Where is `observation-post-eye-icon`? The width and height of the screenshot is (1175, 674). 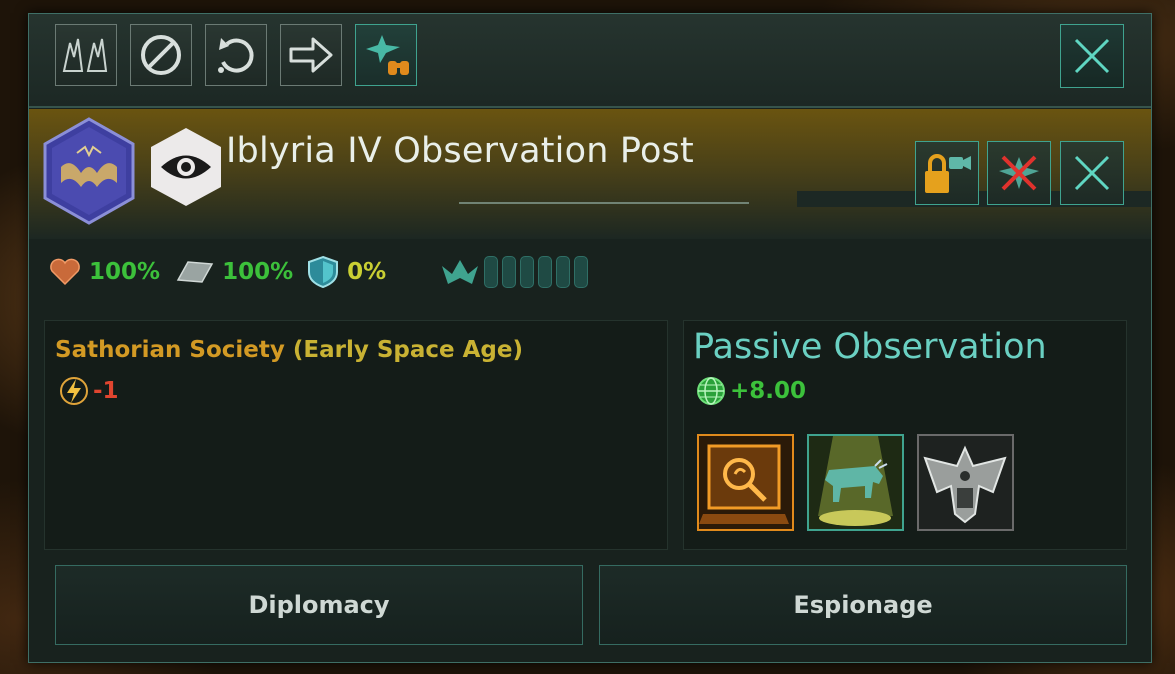 observation-post-eye-icon is located at coordinates (186, 167).